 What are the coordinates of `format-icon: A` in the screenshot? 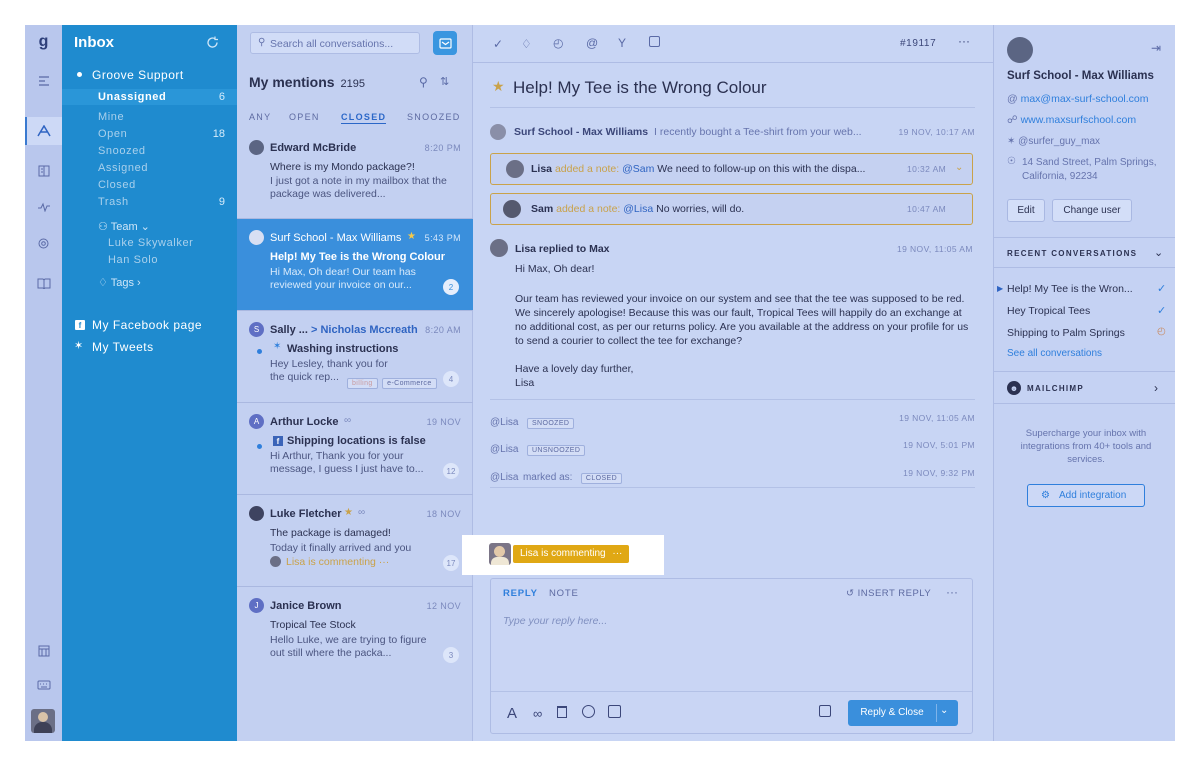 It's located at (512, 713).